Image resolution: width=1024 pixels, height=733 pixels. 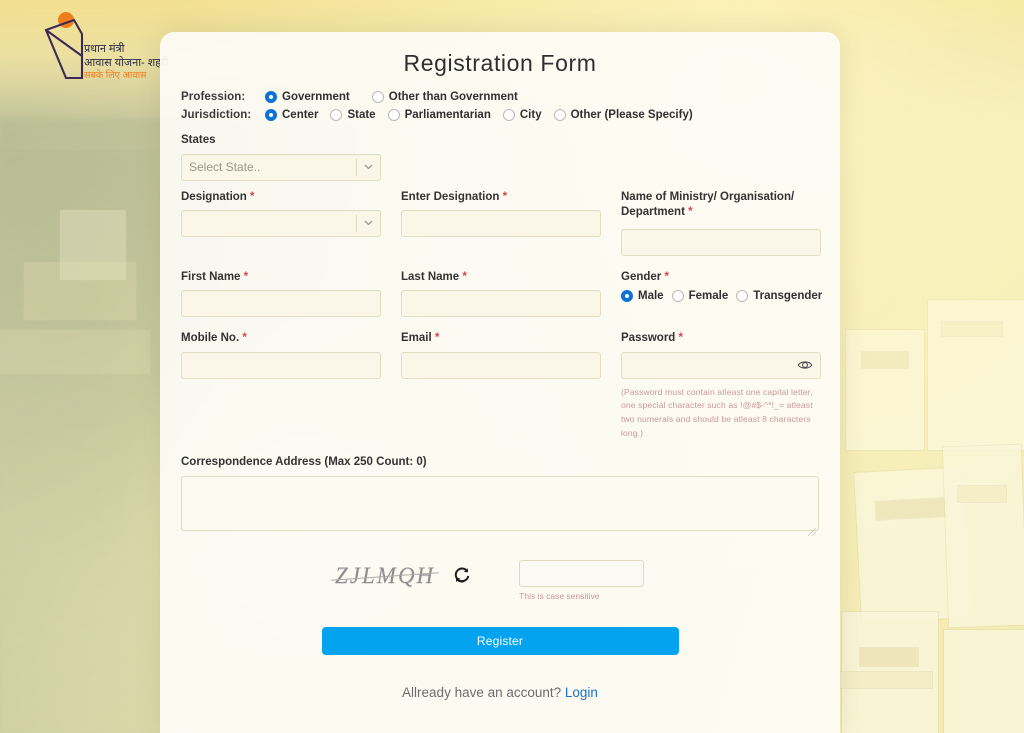 What do you see at coordinates (214, 196) in the screenshot?
I see `designation-label-text: Designation` at bounding box center [214, 196].